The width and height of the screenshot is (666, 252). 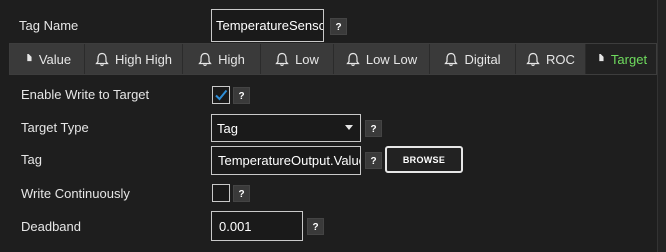 I want to click on tab-roc: ROC, so click(x=551, y=59).